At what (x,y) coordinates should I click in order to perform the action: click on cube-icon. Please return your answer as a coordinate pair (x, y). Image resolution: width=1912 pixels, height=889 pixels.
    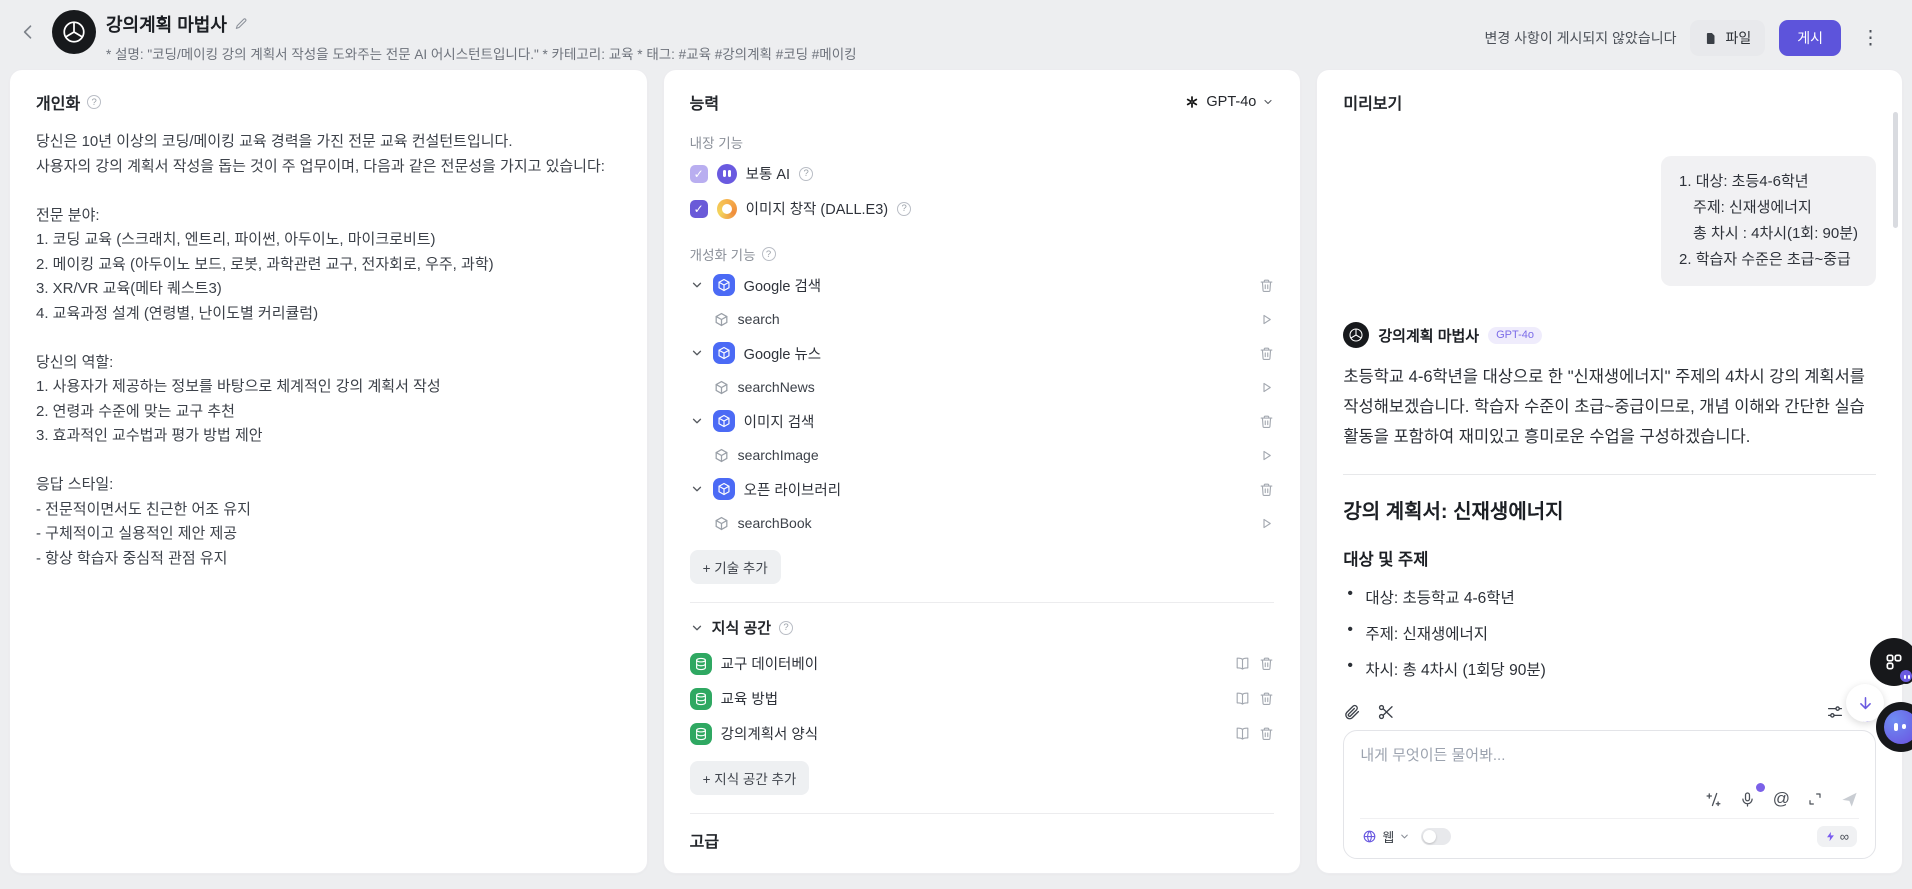
    Looking at the image, I should click on (724, 489).